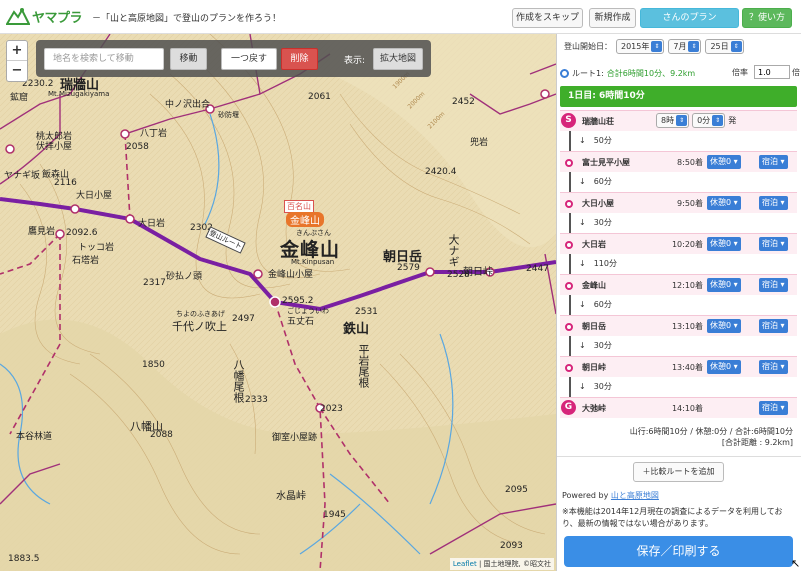 This screenshot has width=801, height=571. Describe the element at coordinates (547, 18) in the screenshot. I see `skip-create-button: 作成をスキップ` at that location.